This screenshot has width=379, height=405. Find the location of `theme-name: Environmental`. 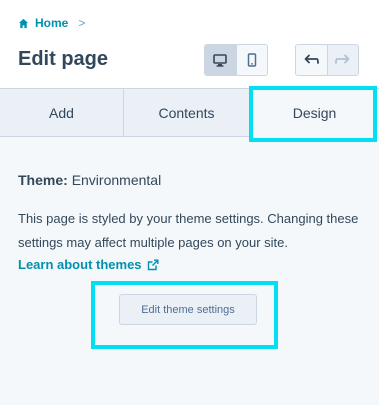

theme-name: Environmental is located at coordinates (116, 180).